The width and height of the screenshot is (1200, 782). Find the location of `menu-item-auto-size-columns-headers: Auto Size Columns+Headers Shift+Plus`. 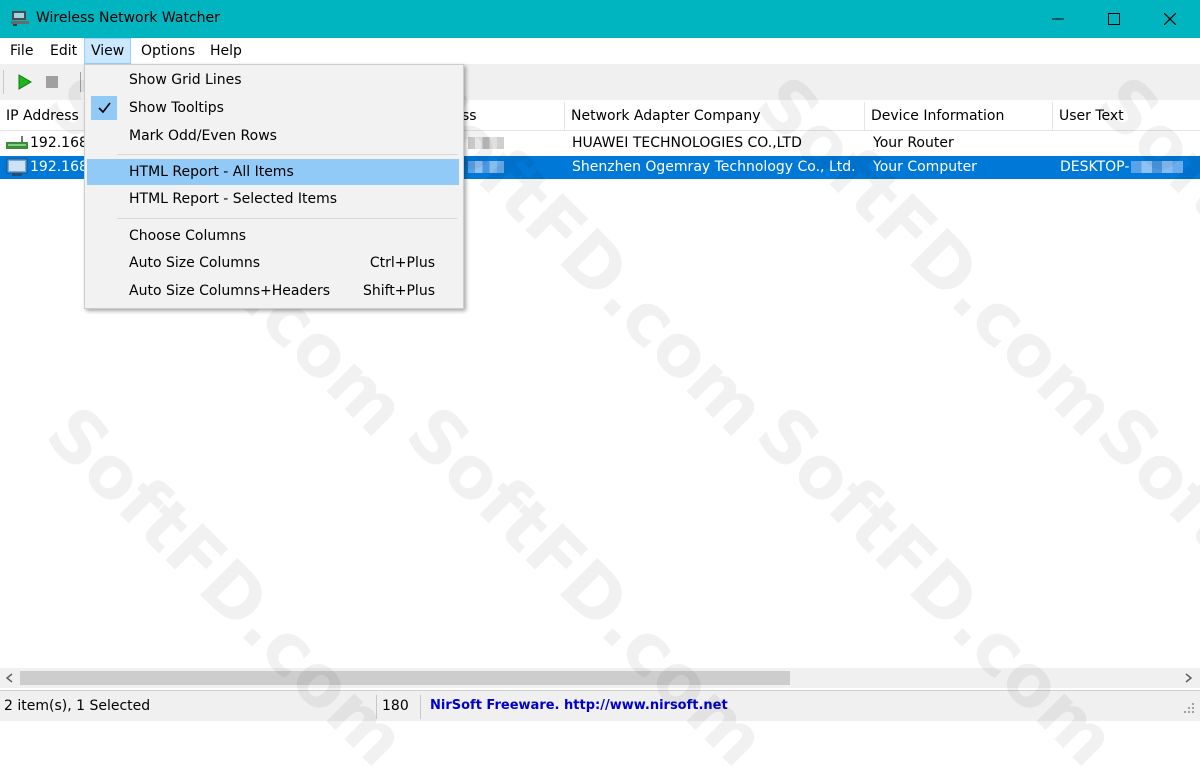

menu-item-auto-size-columns-headers: Auto Size Columns+Headers Shift+Plus is located at coordinates (273, 291).